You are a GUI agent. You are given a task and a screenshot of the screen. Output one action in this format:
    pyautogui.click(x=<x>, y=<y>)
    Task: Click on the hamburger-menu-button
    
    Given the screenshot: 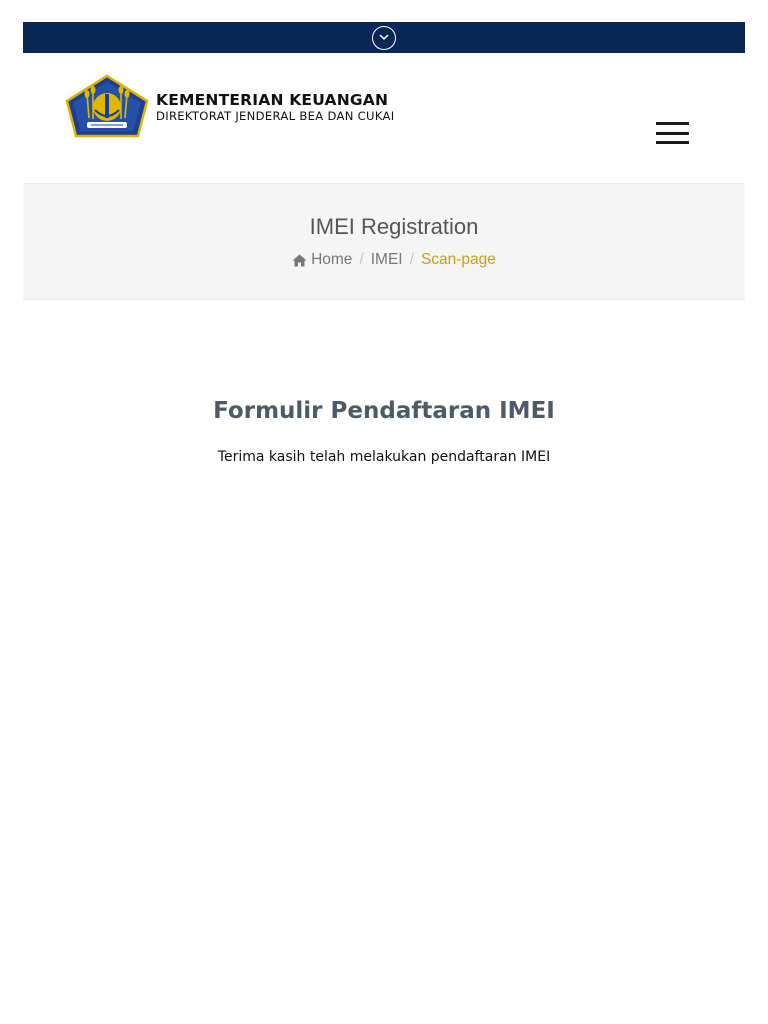 What is the action you would take?
    pyautogui.click(x=672, y=133)
    